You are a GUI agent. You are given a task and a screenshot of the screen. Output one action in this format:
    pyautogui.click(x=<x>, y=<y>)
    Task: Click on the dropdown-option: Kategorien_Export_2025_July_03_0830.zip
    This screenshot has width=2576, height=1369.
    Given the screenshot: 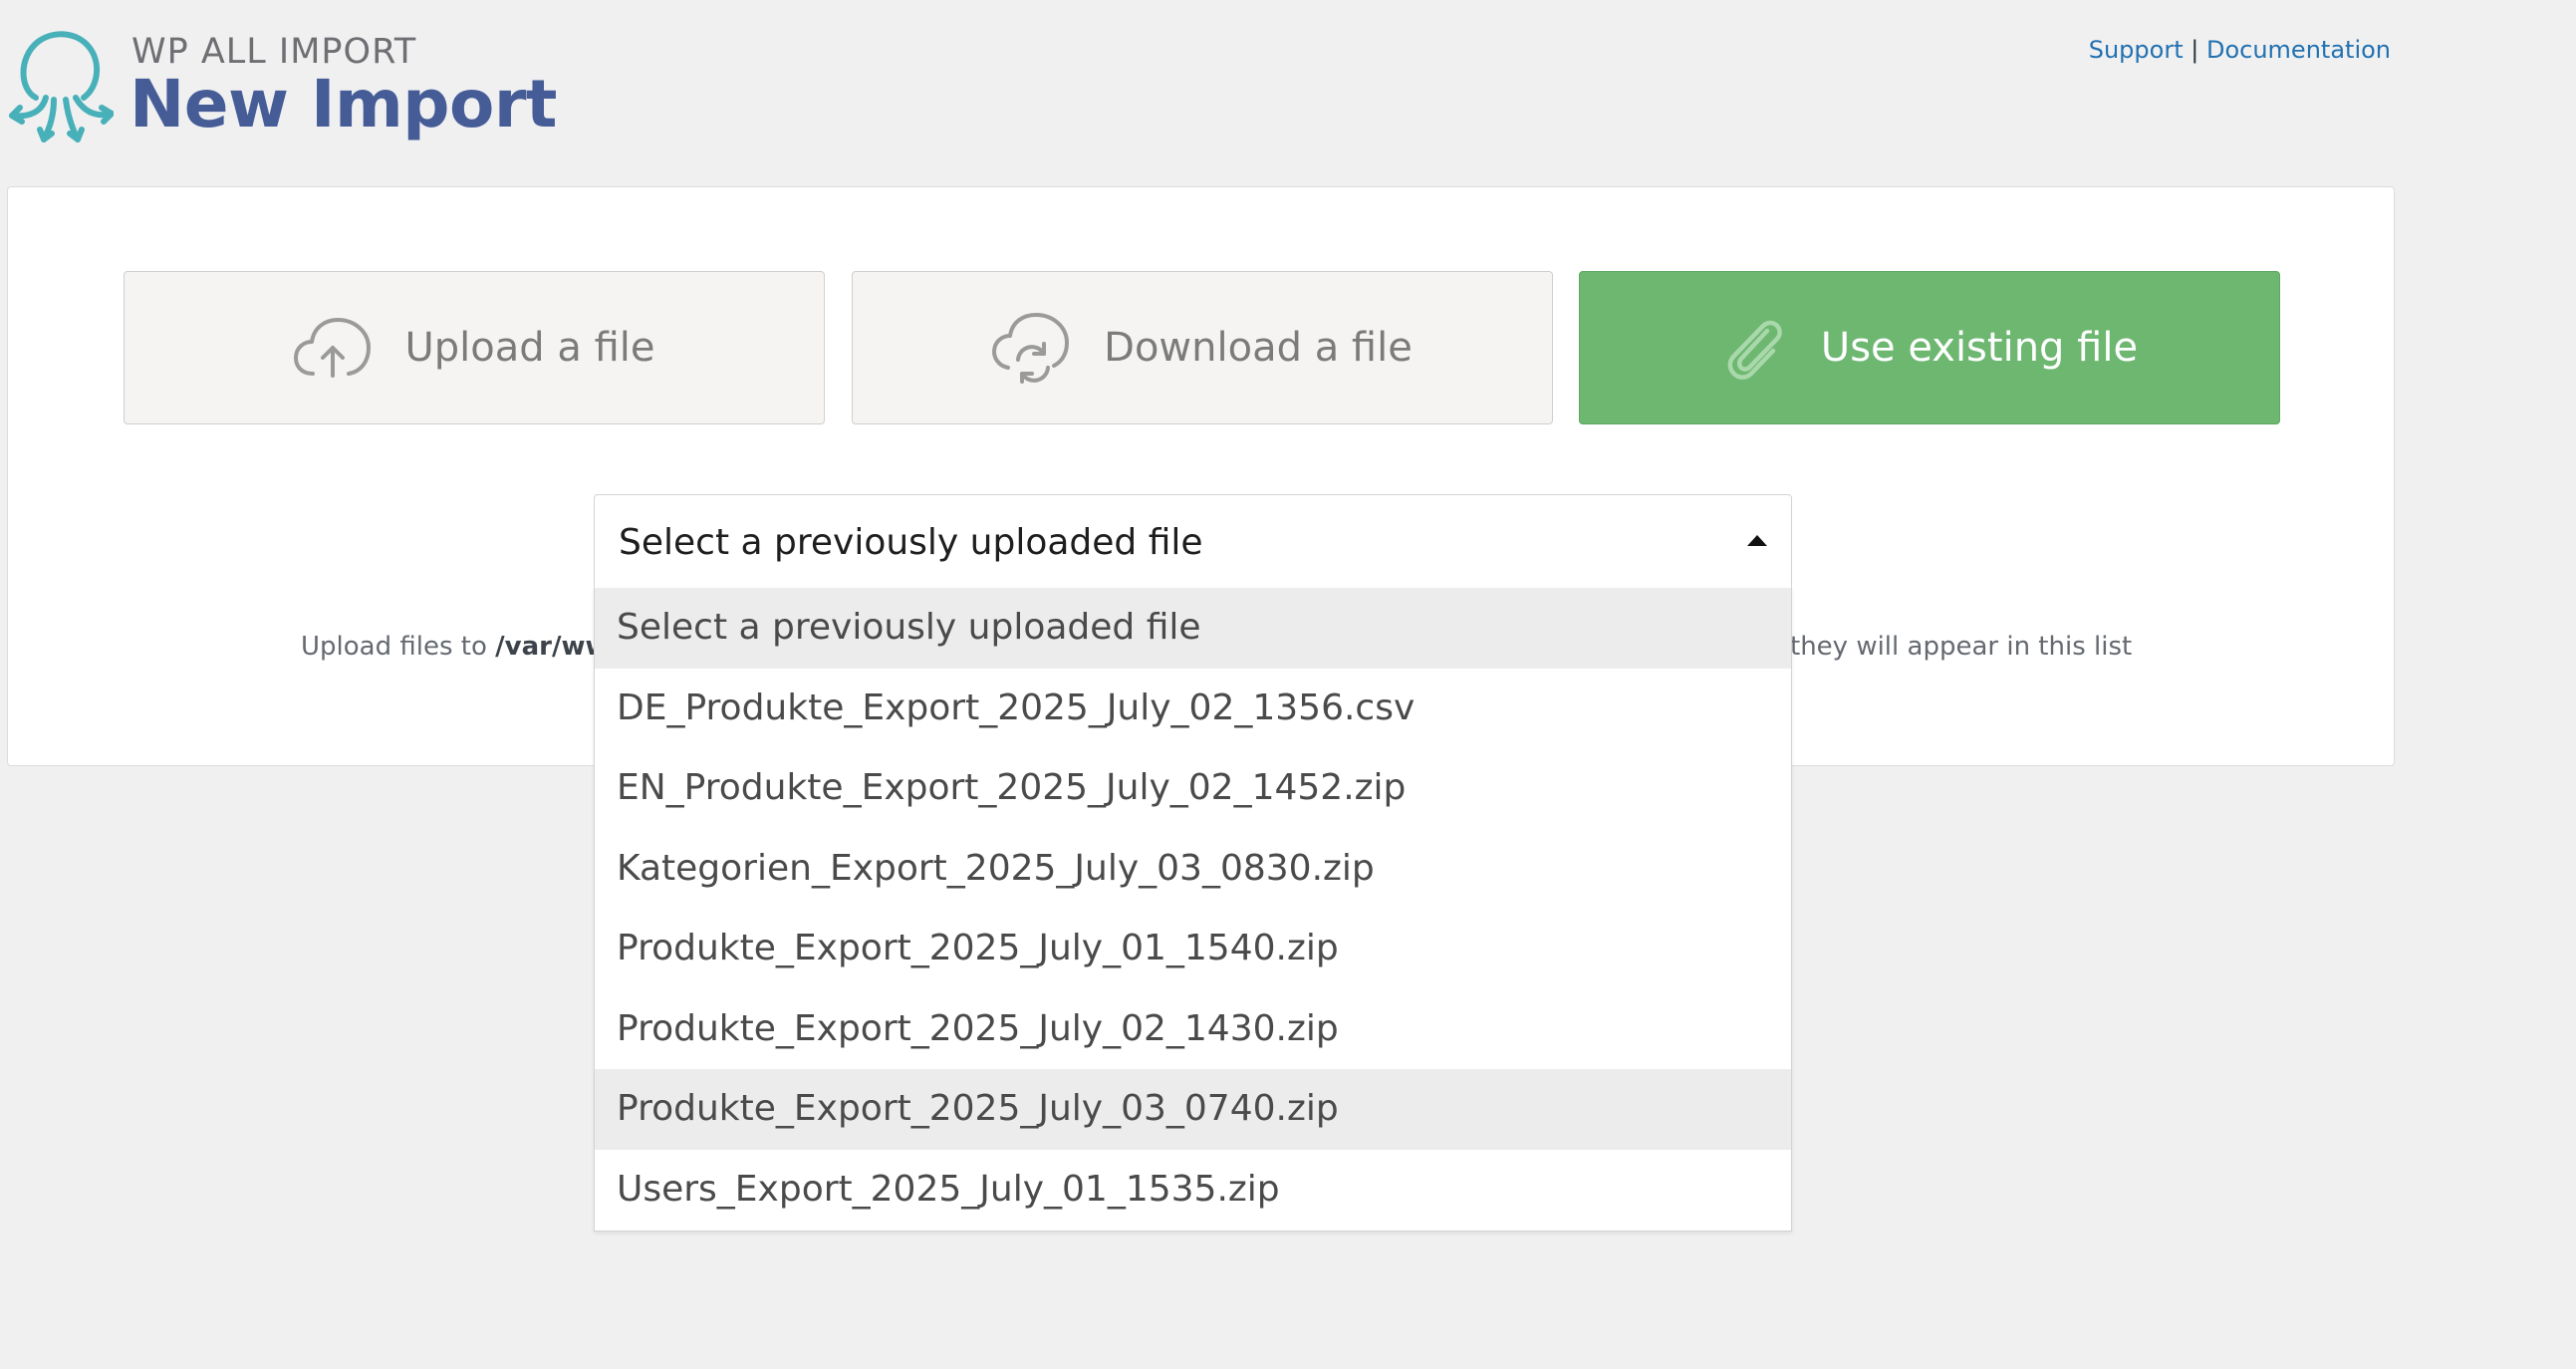 What is the action you would take?
    pyautogui.click(x=1193, y=870)
    